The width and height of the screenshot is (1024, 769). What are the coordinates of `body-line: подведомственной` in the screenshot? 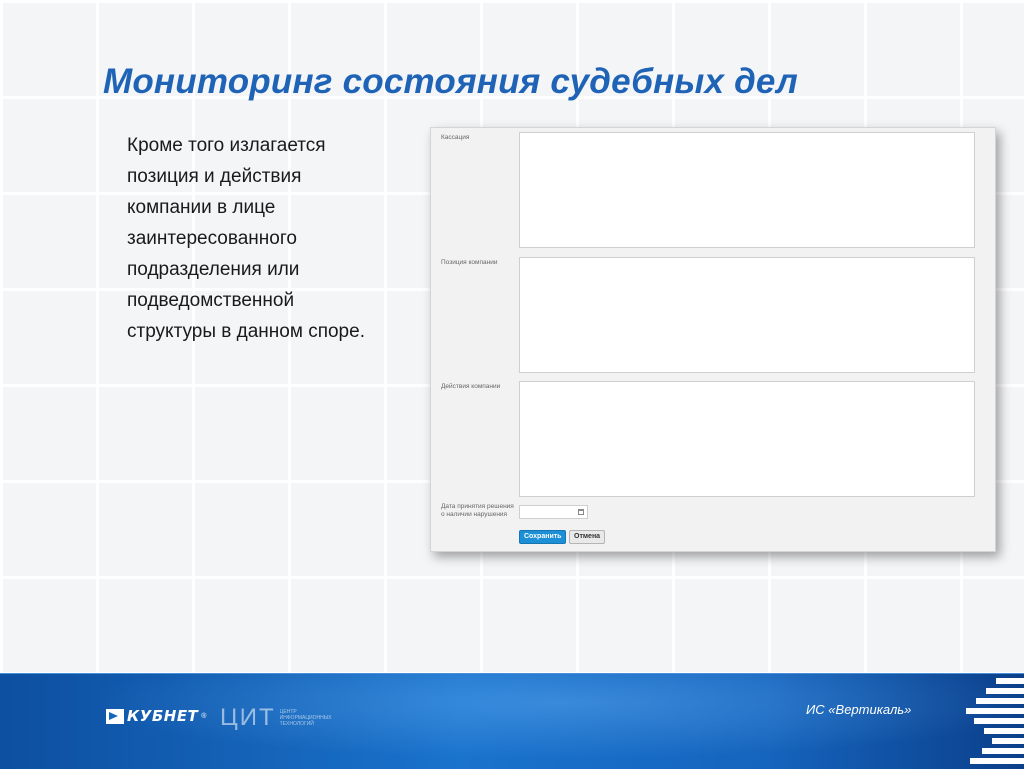 It's located at (211, 300).